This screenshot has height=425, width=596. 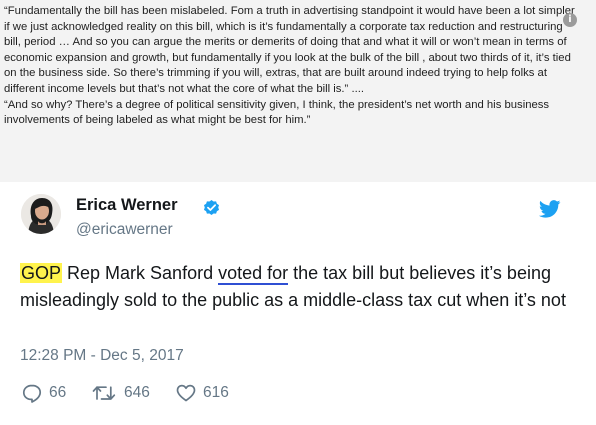 I want to click on avatar, so click(x=41, y=214).